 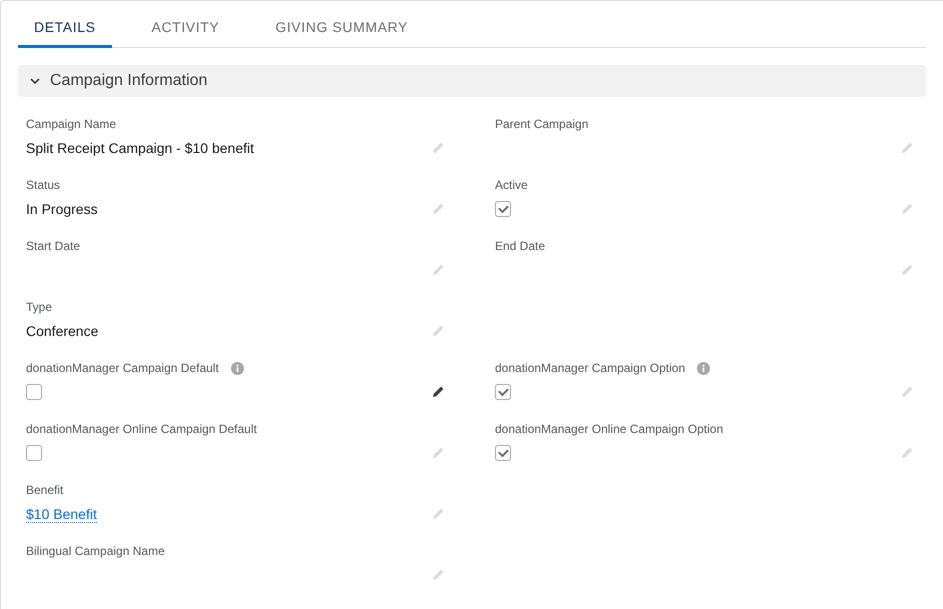 I want to click on field-label: Status, so click(x=43, y=185).